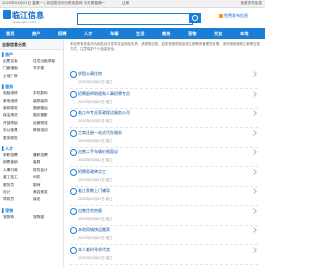 The width and height of the screenshot is (320, 267). What do you see at coordinates (10, 68) in the screenshot?
I see `sidebar-category-link: 门面铺面` at bounding box center [10, 68].